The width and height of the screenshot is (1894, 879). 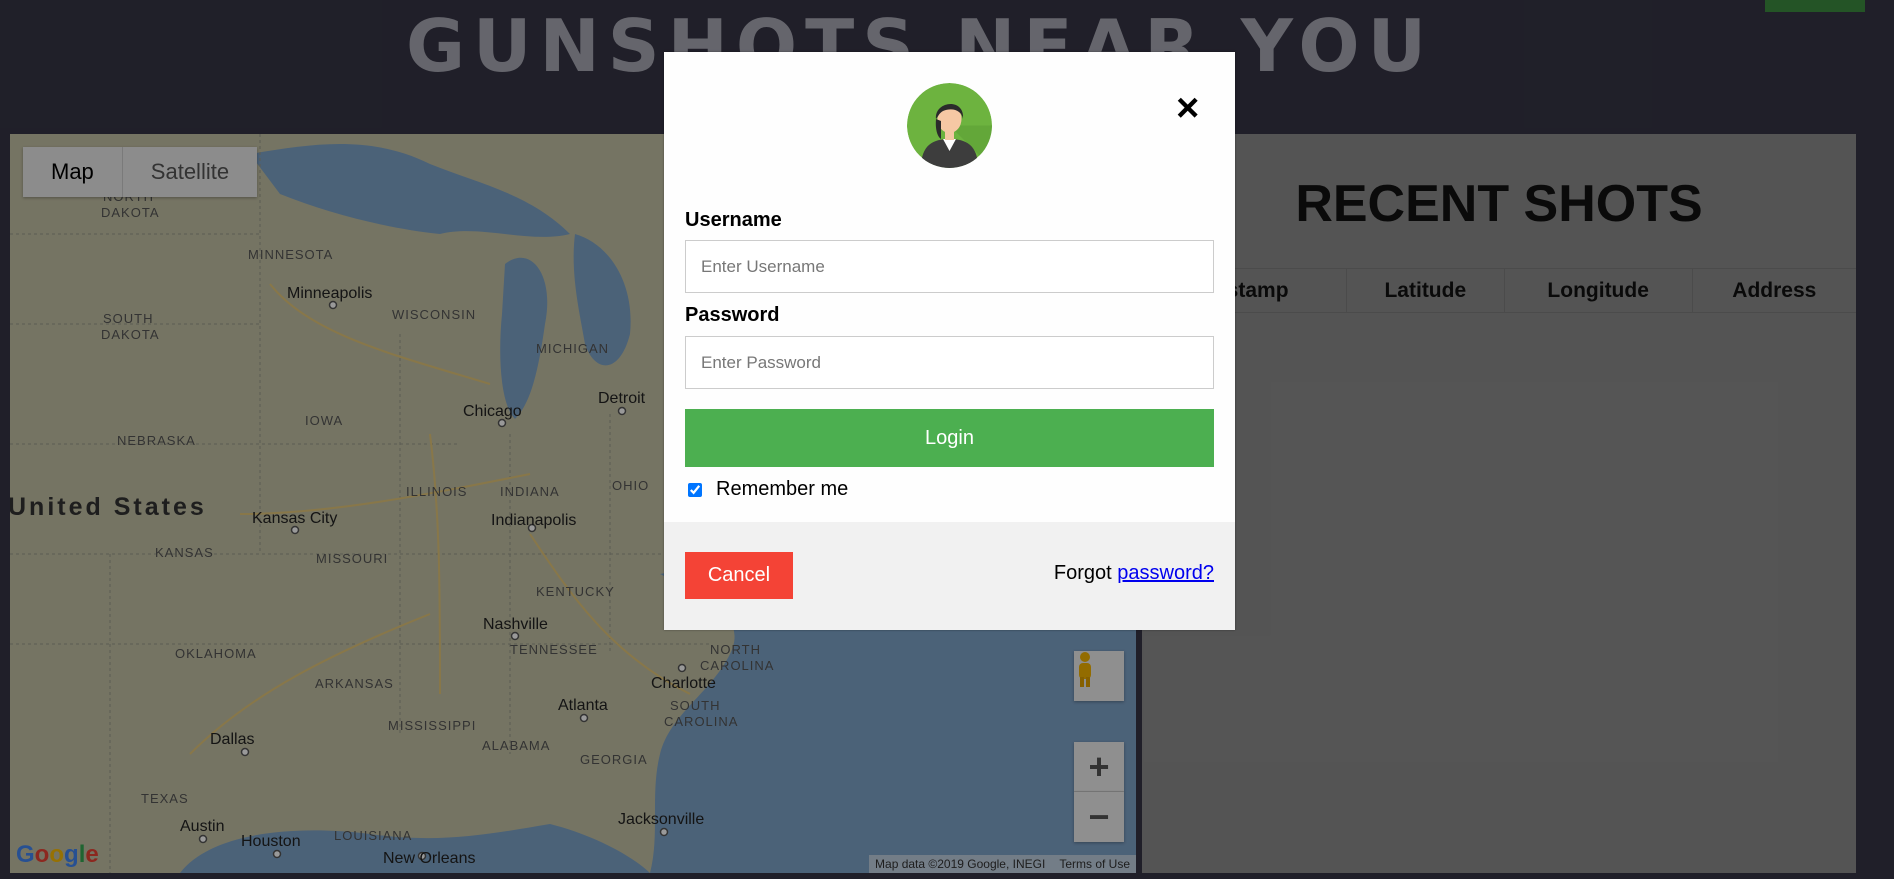 I want to click on username-label: Username, so click(x=733, y=220).